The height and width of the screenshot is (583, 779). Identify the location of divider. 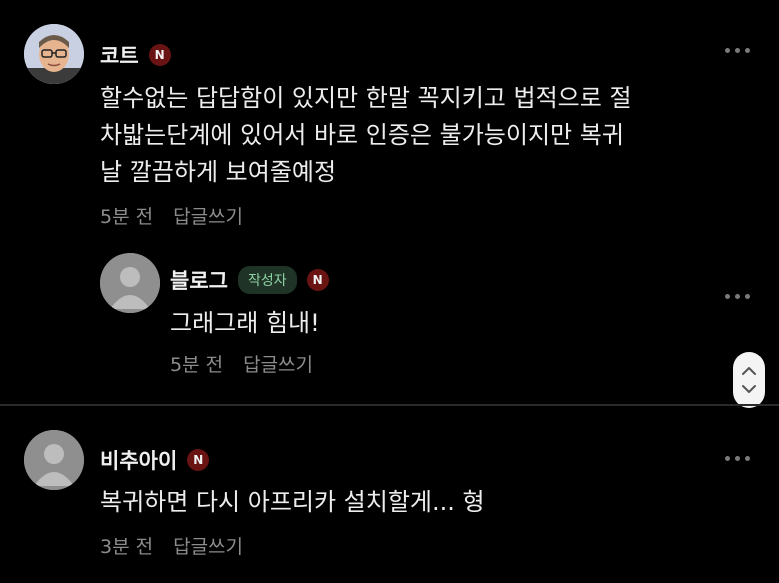
(389, 405).